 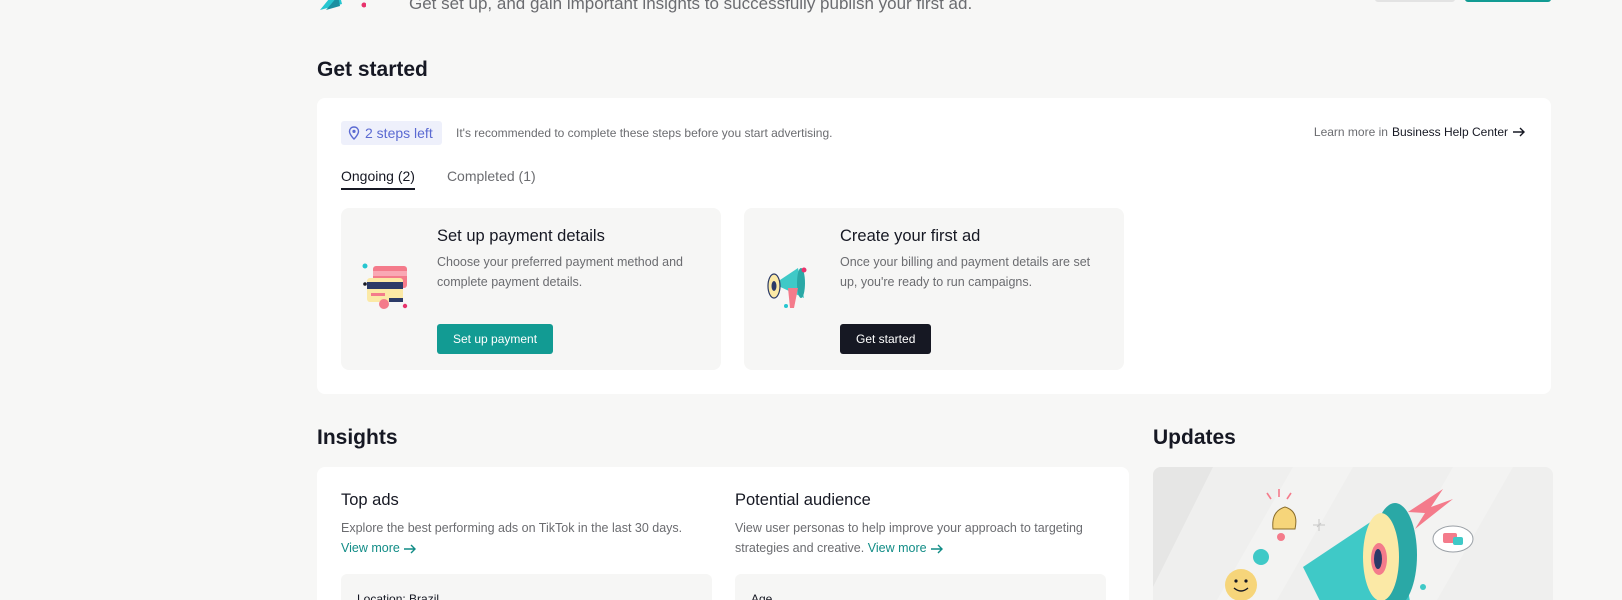 What do you see at coordinates (398, 596) in the screenshot?
I see `location-filter-label: Location: Brazil` at bounding box center [398, 596].